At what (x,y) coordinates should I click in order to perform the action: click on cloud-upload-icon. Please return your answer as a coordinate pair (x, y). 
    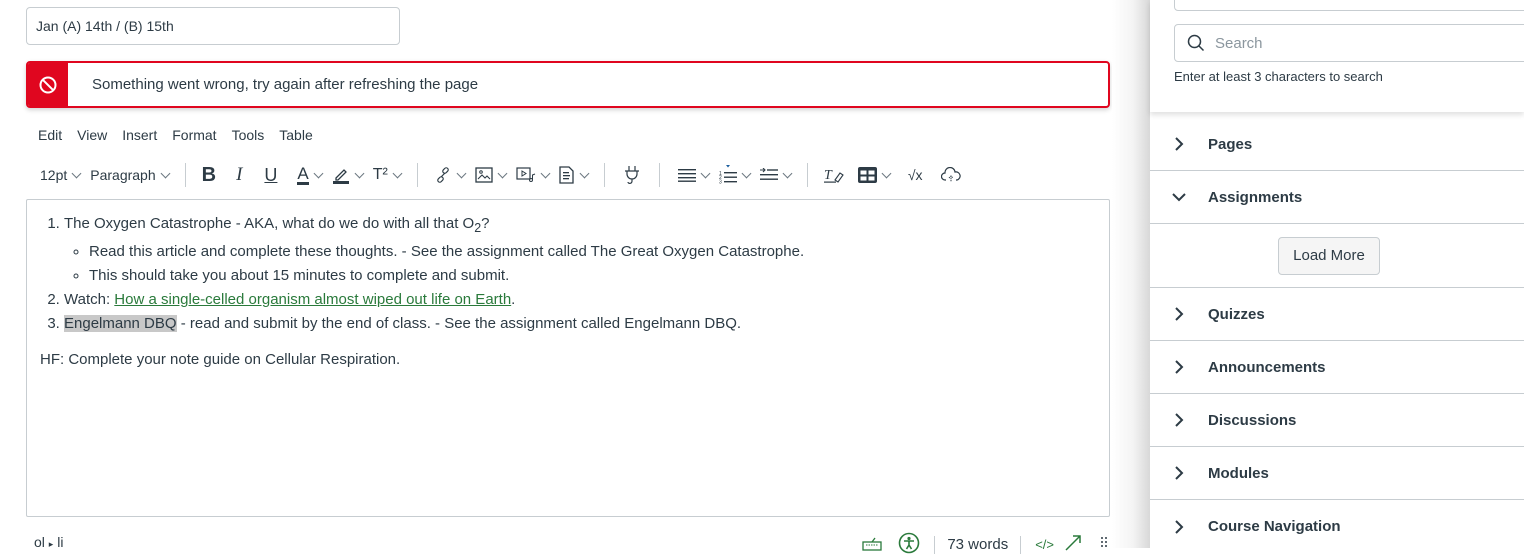
    Looking at the image, I should click on (950, 174).